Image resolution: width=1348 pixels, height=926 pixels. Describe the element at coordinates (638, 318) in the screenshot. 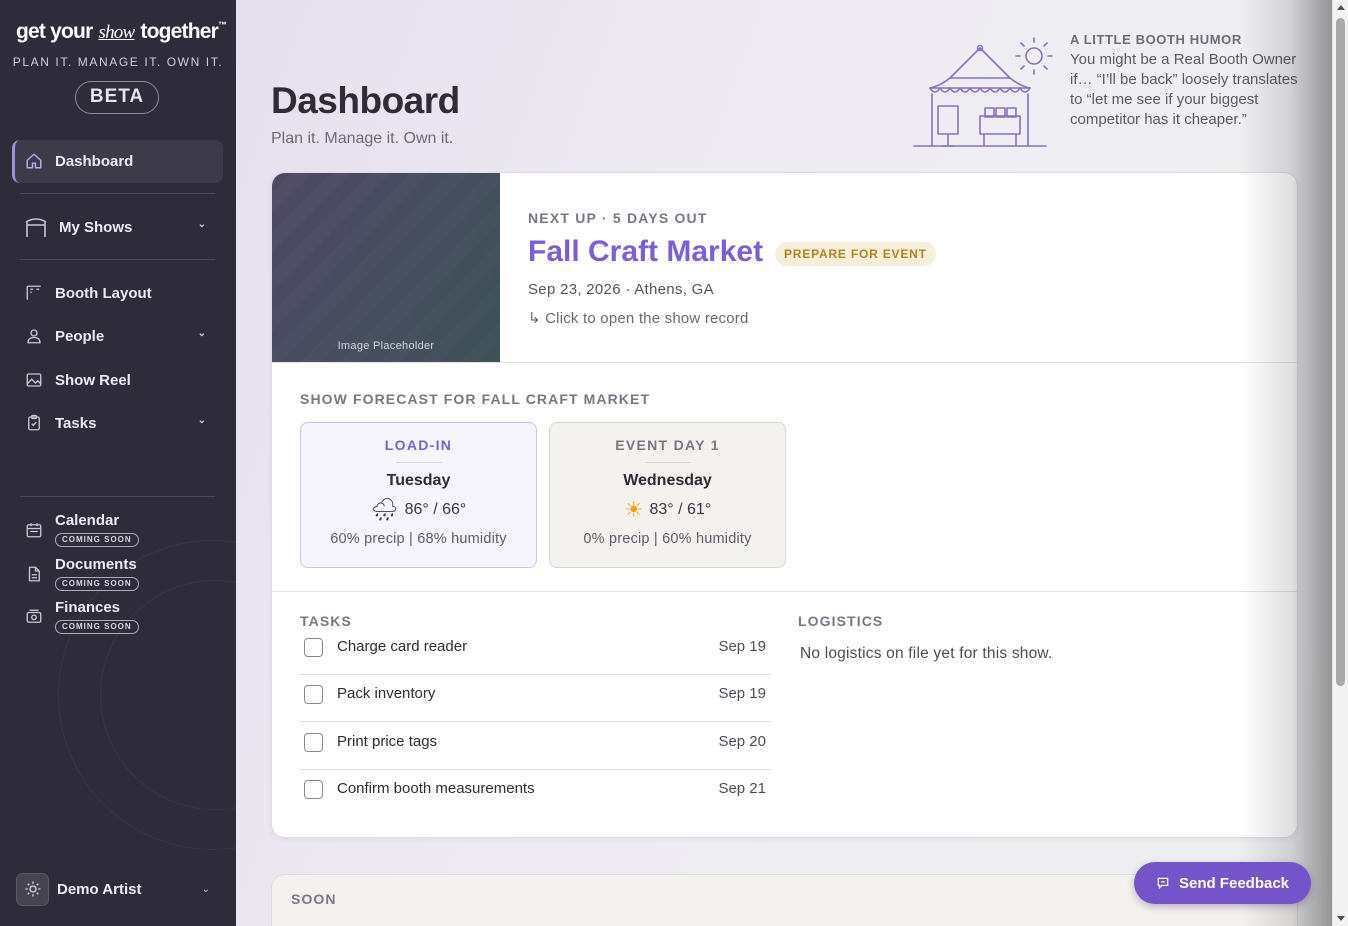

I see `open-show-record-link: ↳ Click to open the show record` at that location.